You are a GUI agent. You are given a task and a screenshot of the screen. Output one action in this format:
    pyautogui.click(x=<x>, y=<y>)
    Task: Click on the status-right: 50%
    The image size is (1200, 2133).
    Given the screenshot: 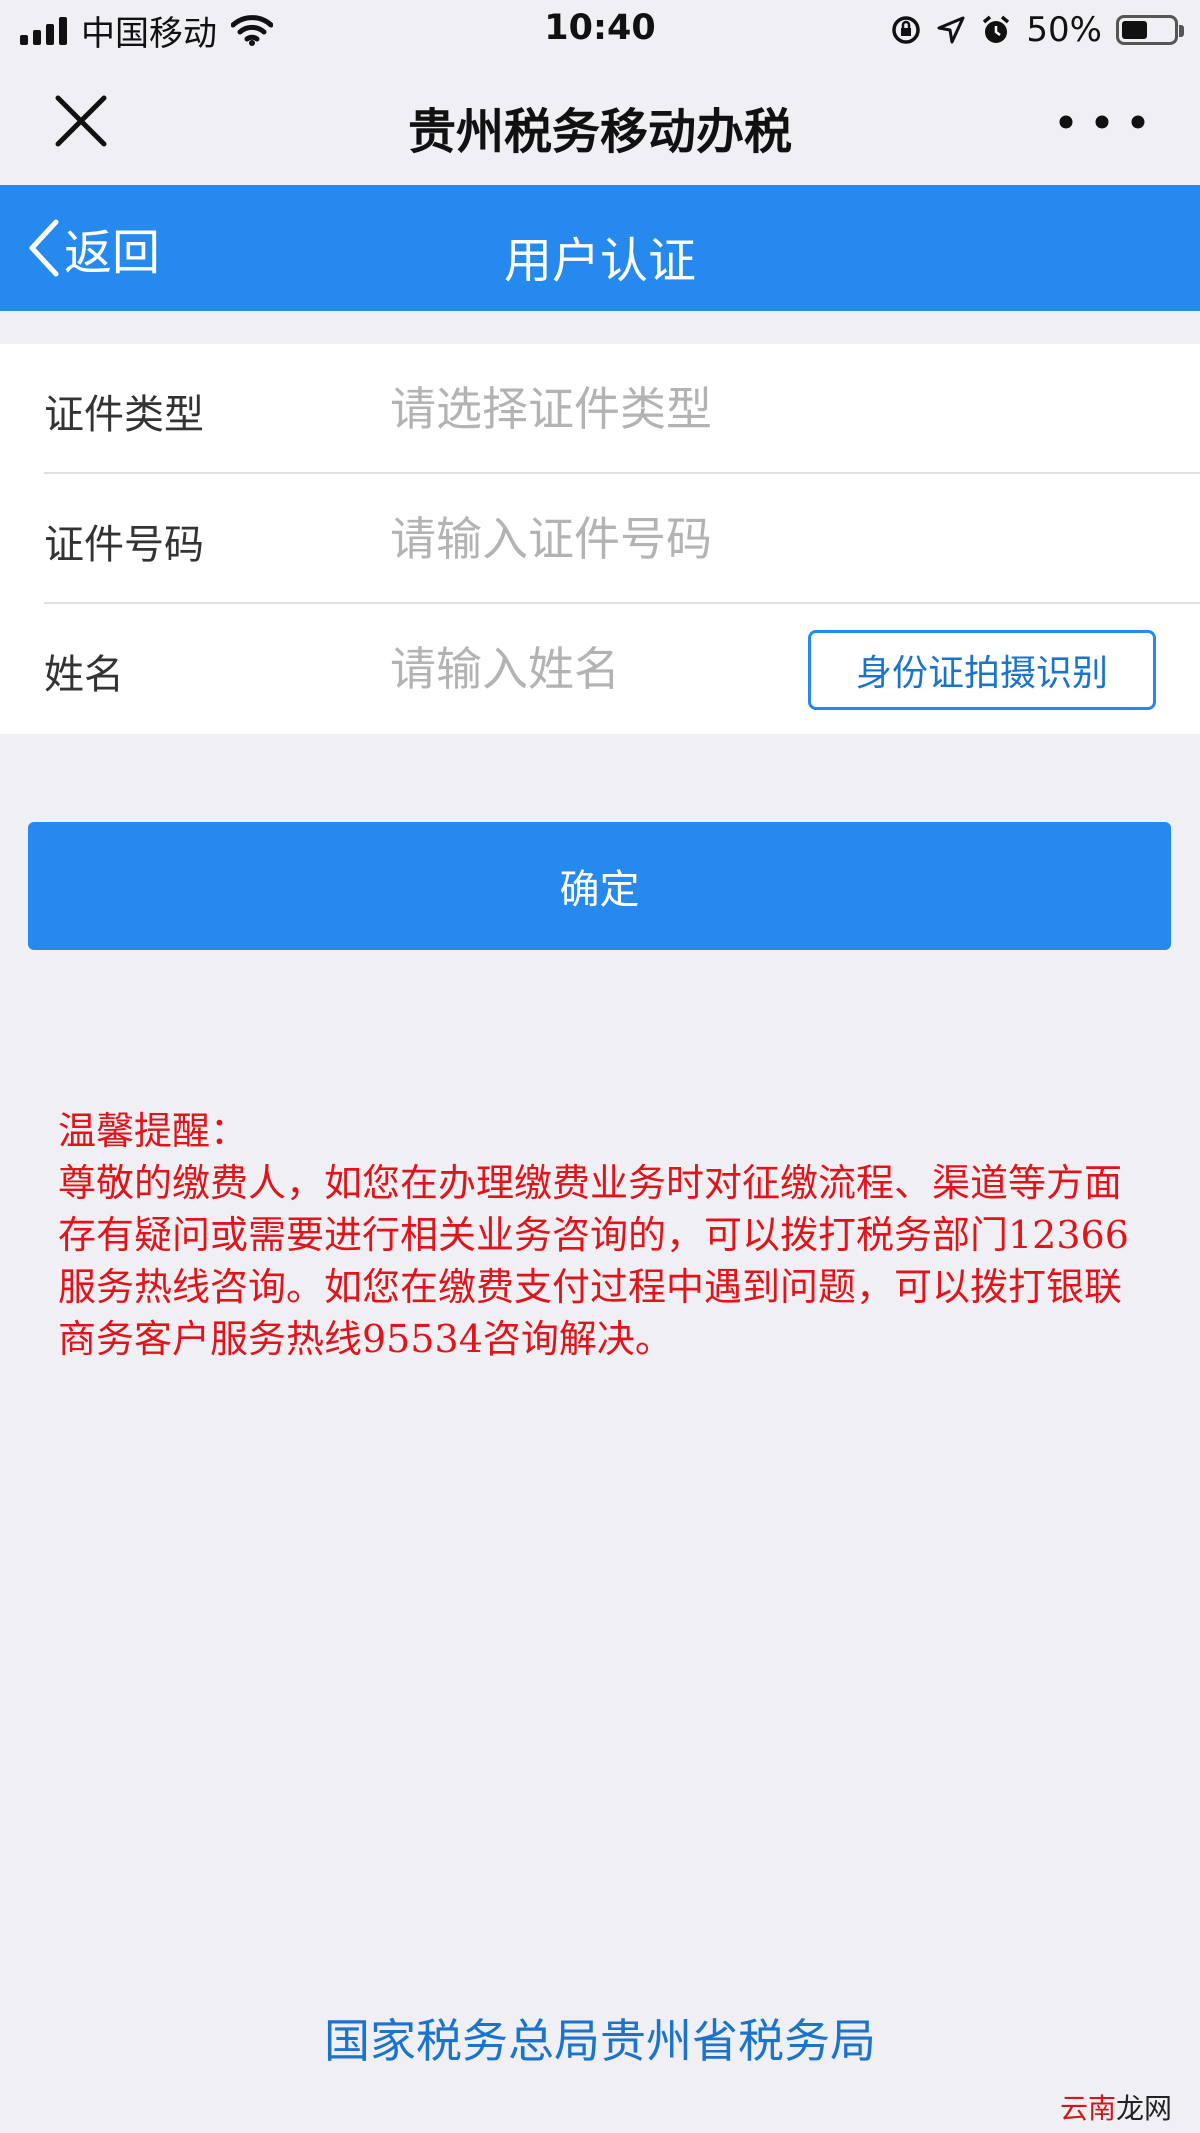 What is the action you would take?
    pyautogui.click(x=1037, y=30)
    